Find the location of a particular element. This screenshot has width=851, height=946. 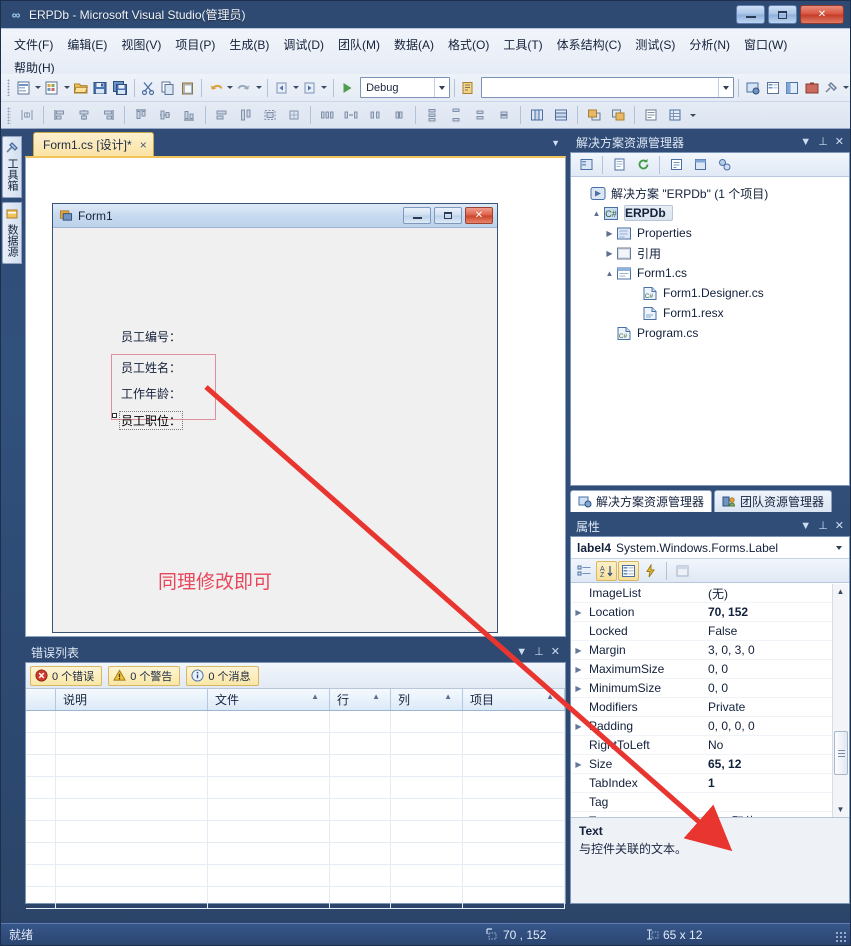

new-item-icon is located at coordinates (53, 88).